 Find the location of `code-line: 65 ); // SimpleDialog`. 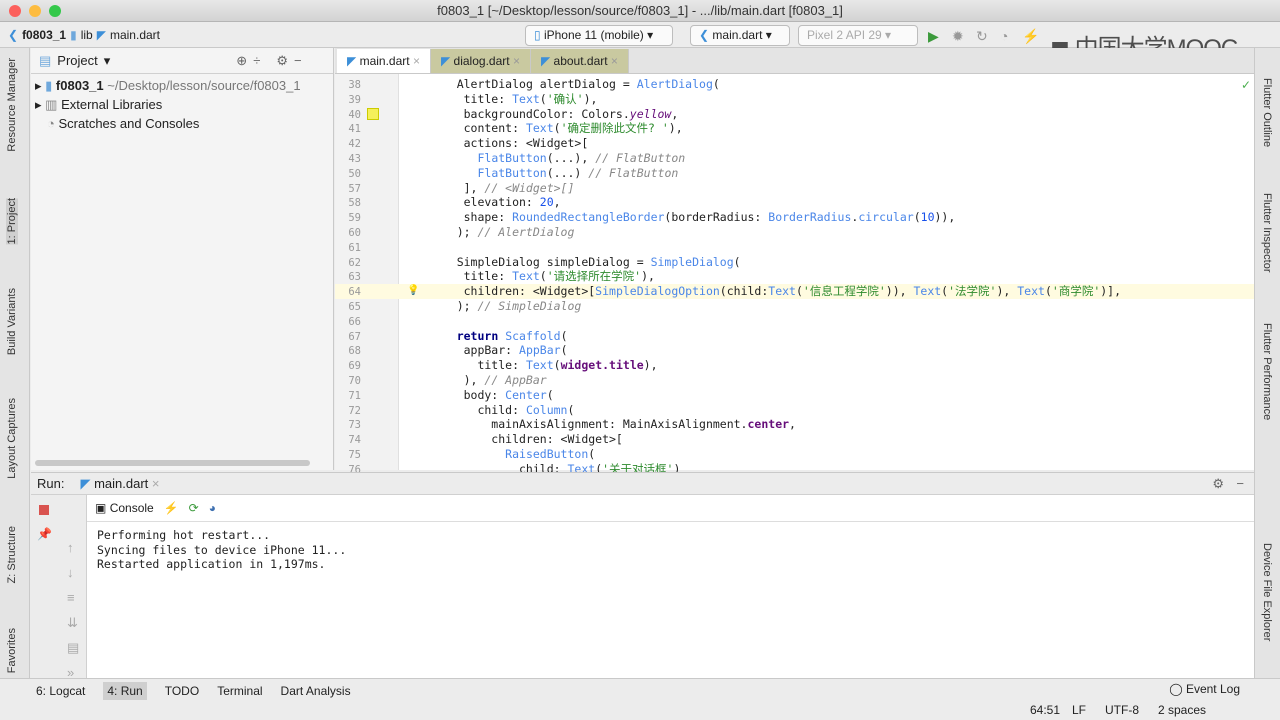

code-line: 65 ); // SimpleDialog is located at coordinates (794, 306).